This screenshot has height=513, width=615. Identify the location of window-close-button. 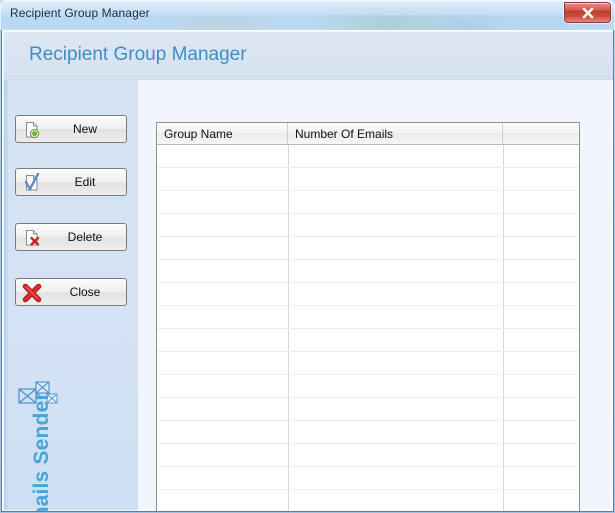
(587, 12).